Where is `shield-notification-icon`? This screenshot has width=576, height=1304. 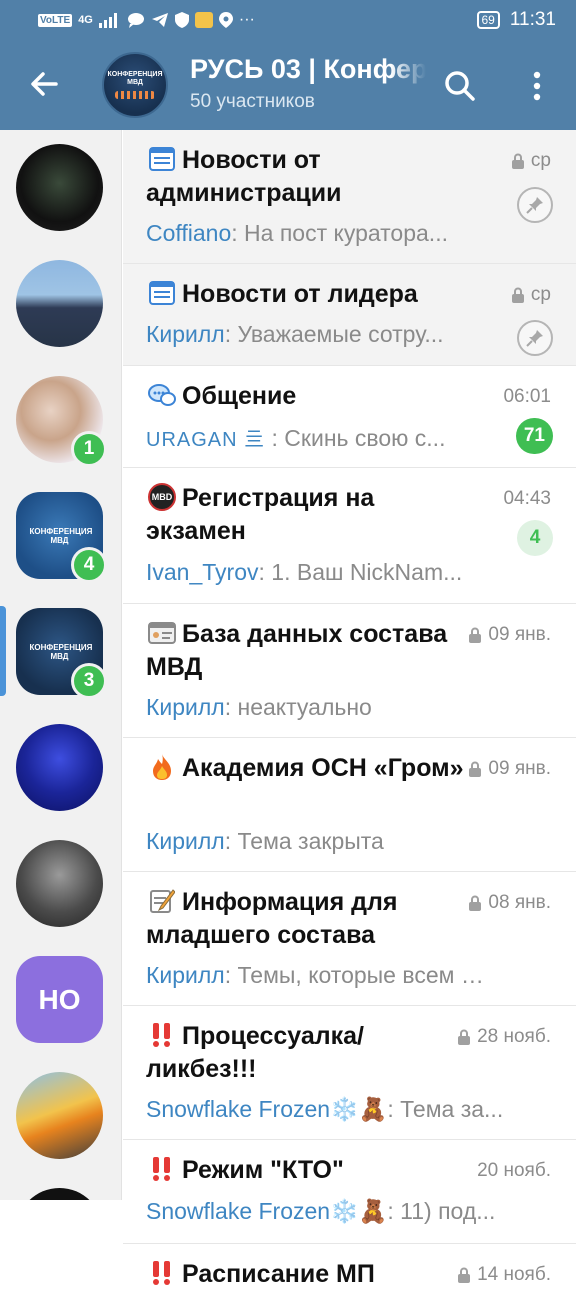 shield-notification-icon is located at coordinates (181, 20).